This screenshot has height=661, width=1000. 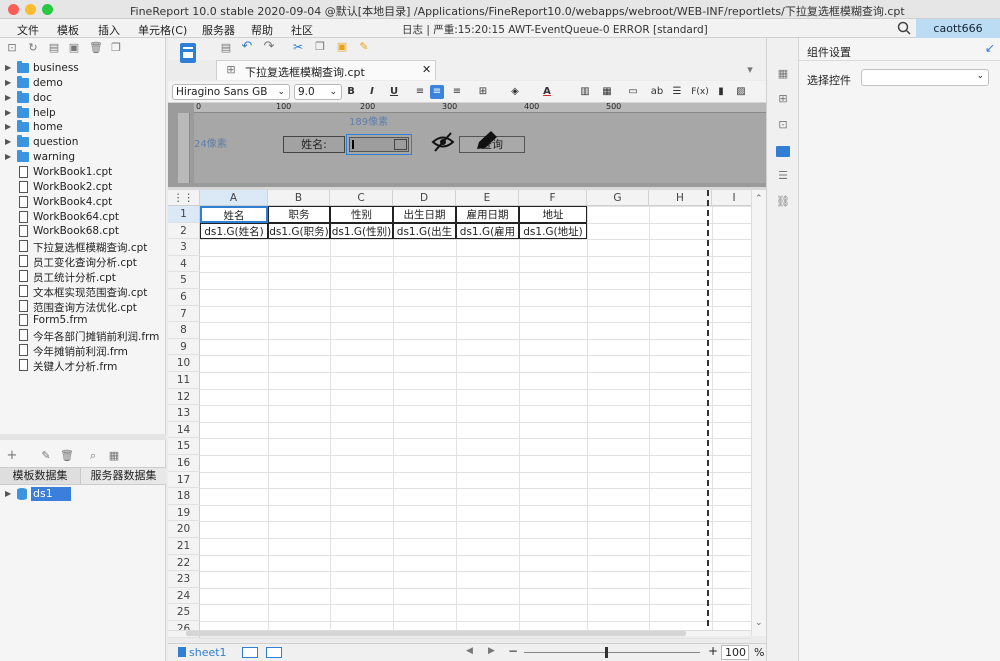 What do you see at coordinates (184, 496) in the screenshot?
I see `row-header: 18` at bounding box center [184, 496].